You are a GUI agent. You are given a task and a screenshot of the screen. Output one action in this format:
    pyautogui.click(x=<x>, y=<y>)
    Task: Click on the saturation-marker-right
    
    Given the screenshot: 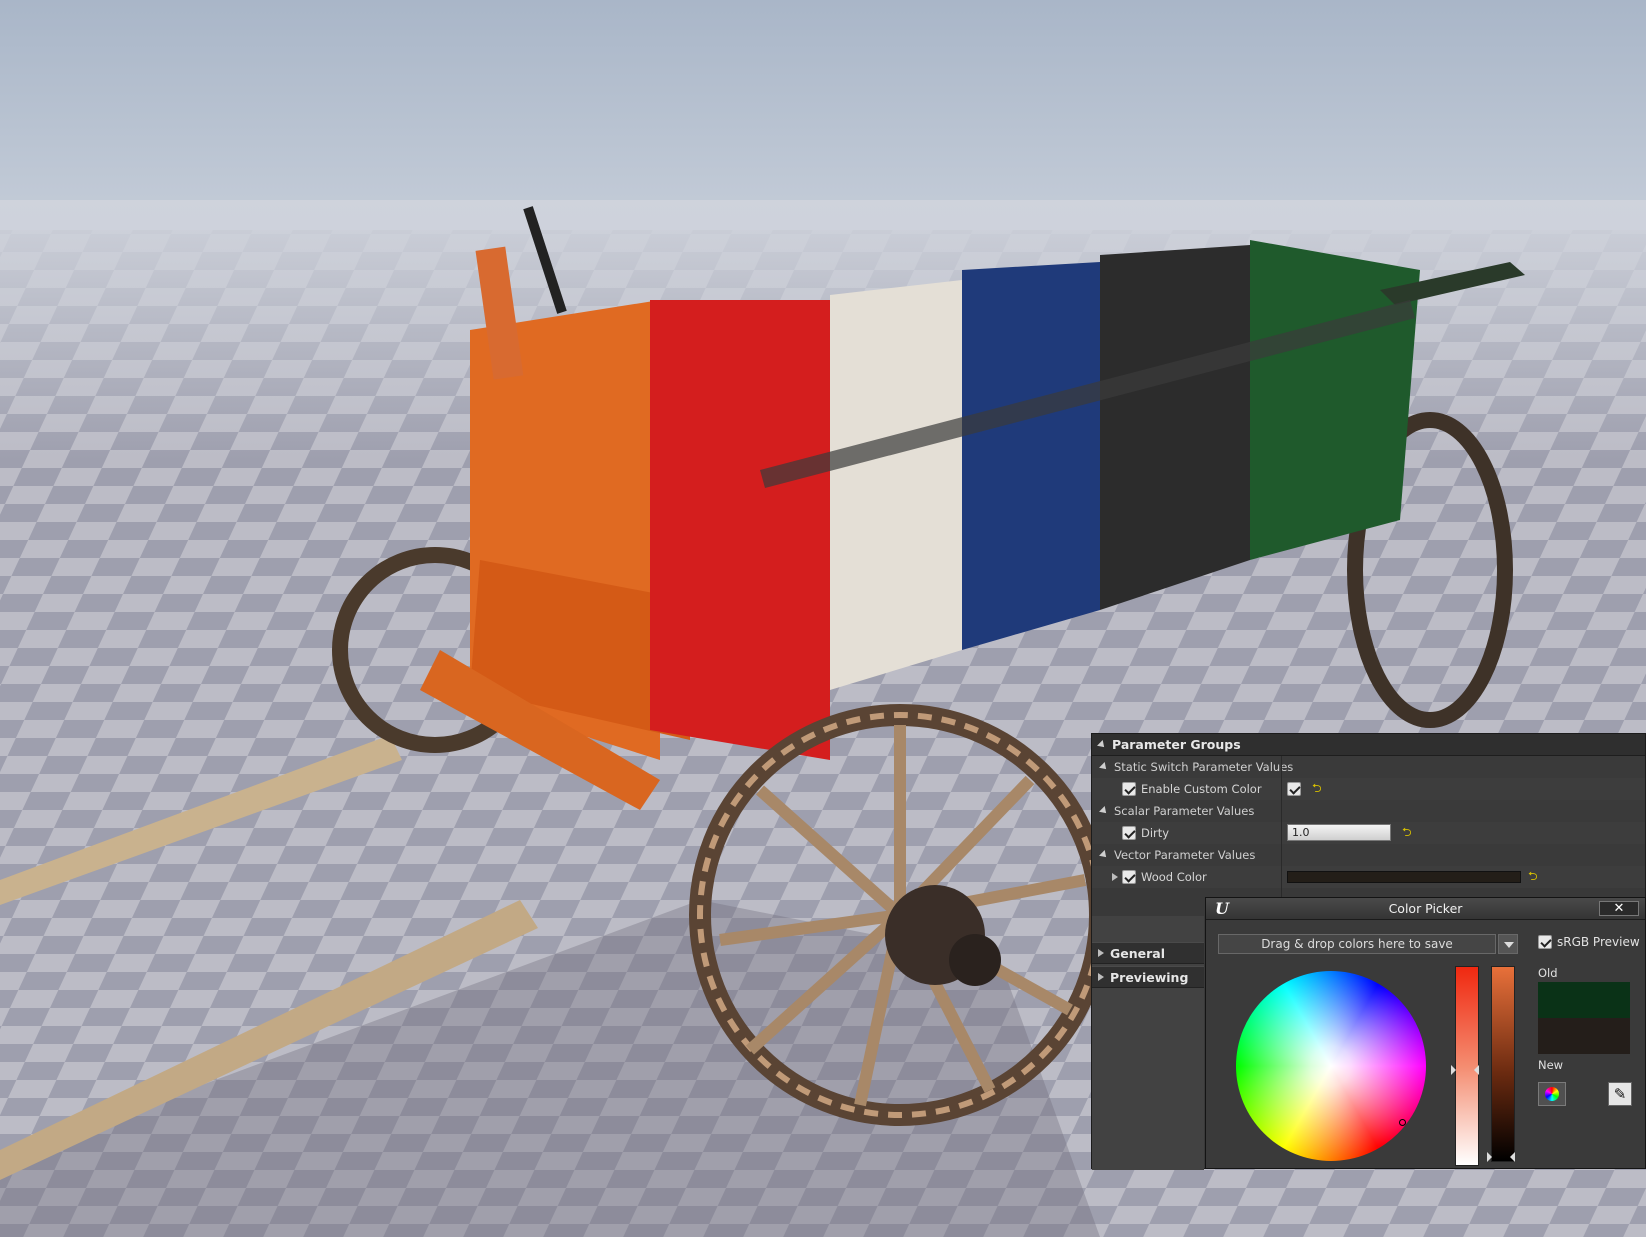 What is the action you would take?
    pyautogui.click(x=1476, y=1070)
    